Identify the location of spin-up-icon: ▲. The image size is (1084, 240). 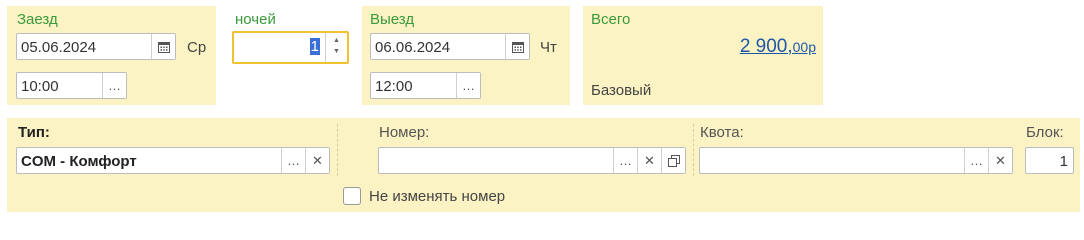
(336, 40).